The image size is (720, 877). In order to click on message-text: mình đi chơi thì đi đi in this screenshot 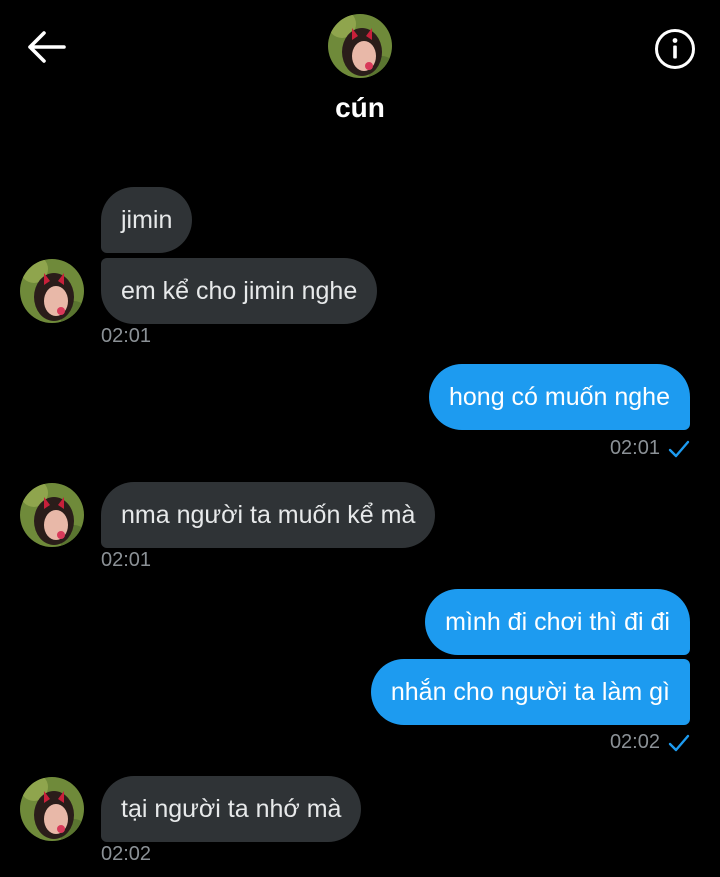, I will do `click(557, 621)`.